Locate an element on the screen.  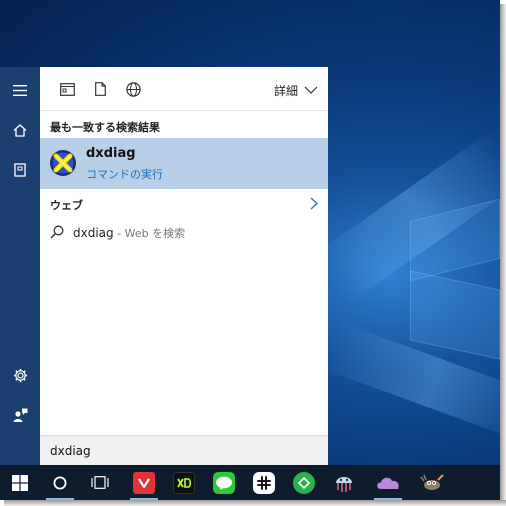
notebook-icon is located at coordinates (20, 170).